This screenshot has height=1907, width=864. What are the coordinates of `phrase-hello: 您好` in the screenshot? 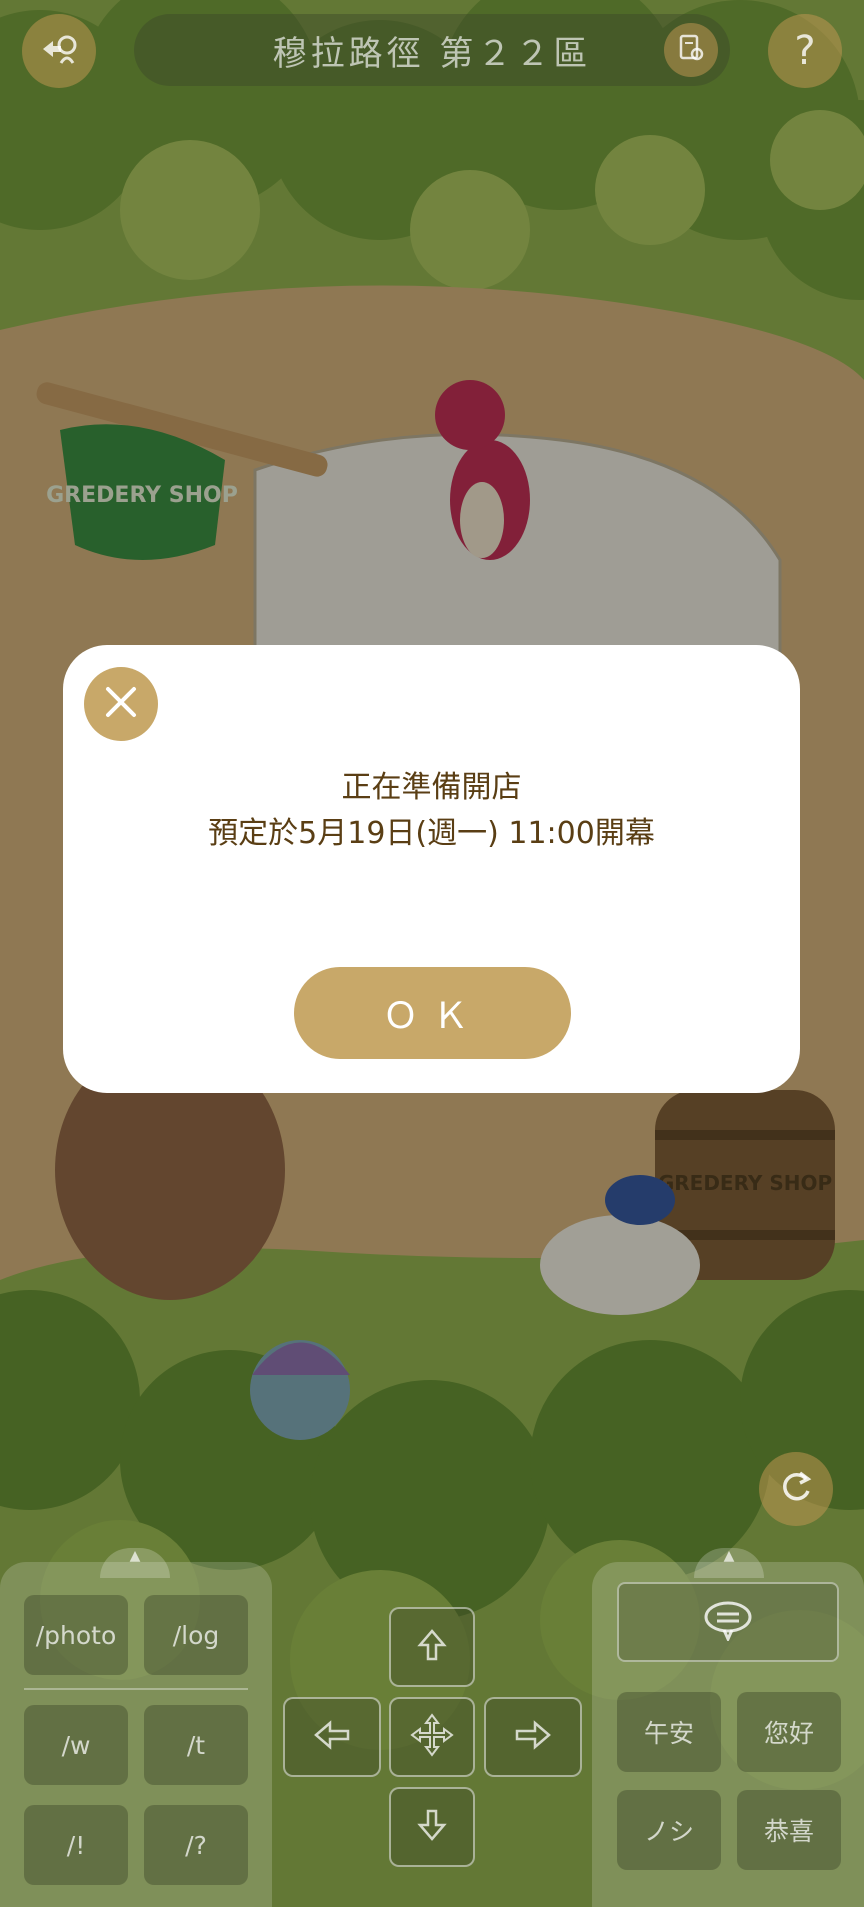 It's located at (789, 1732).